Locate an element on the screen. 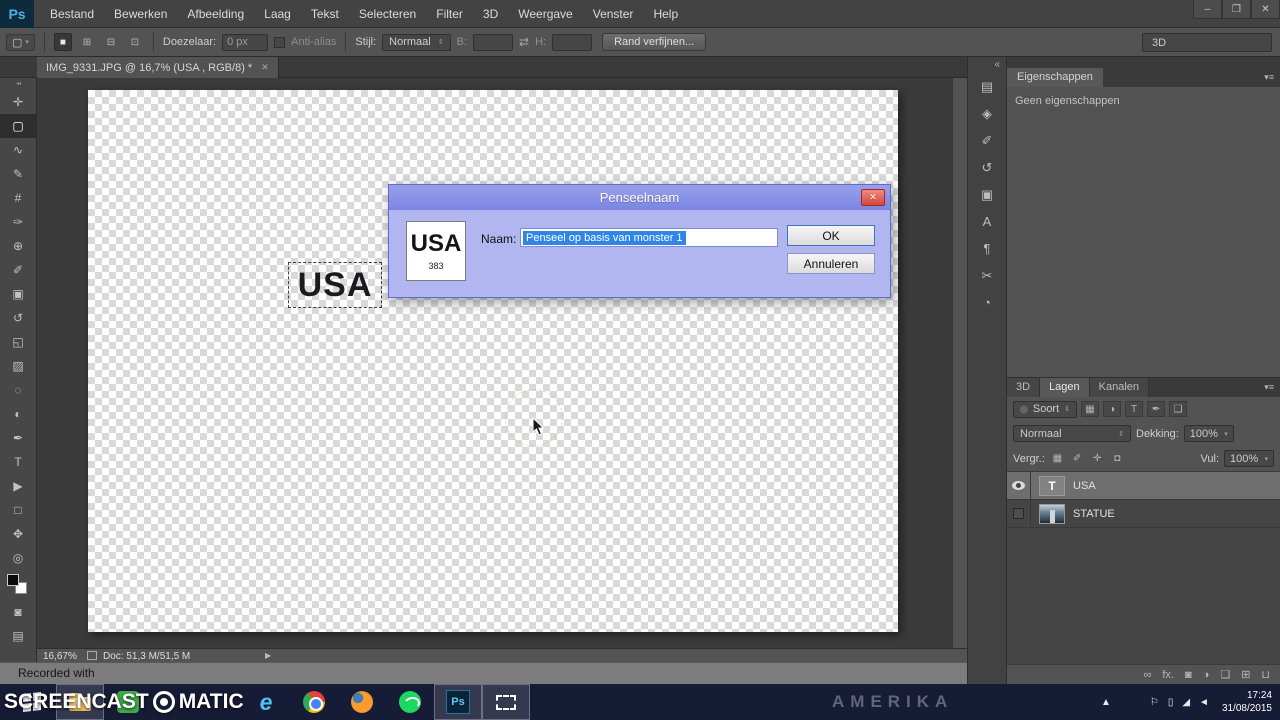  document-tab: IMG_9331.JPG @ 16,7% (USA , RGB/8) * ✕ is located at coordinates (158, 67).